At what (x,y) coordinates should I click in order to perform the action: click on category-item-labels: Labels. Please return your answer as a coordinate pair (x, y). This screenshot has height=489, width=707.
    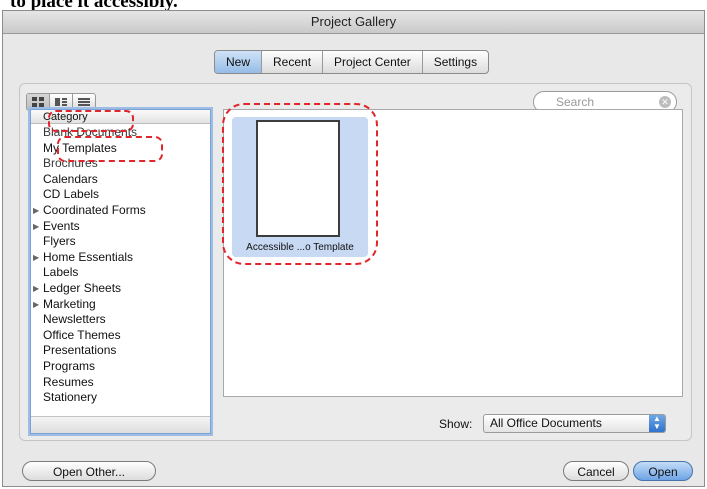
    Looking at the image, I should click on (120, 273).